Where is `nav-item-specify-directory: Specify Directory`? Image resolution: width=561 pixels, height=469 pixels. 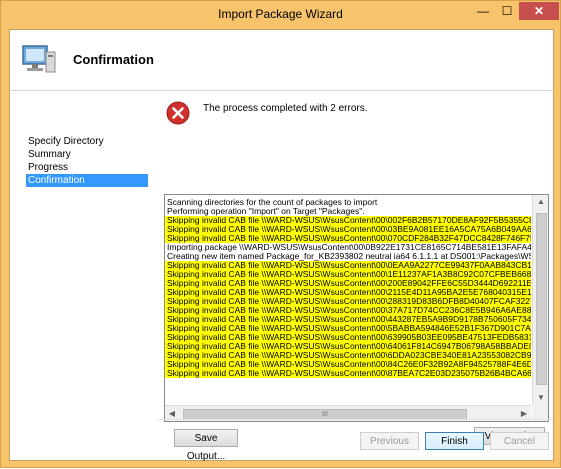
nav-item-specify-directory: Specify Directory is located at coordinates (87, 141).